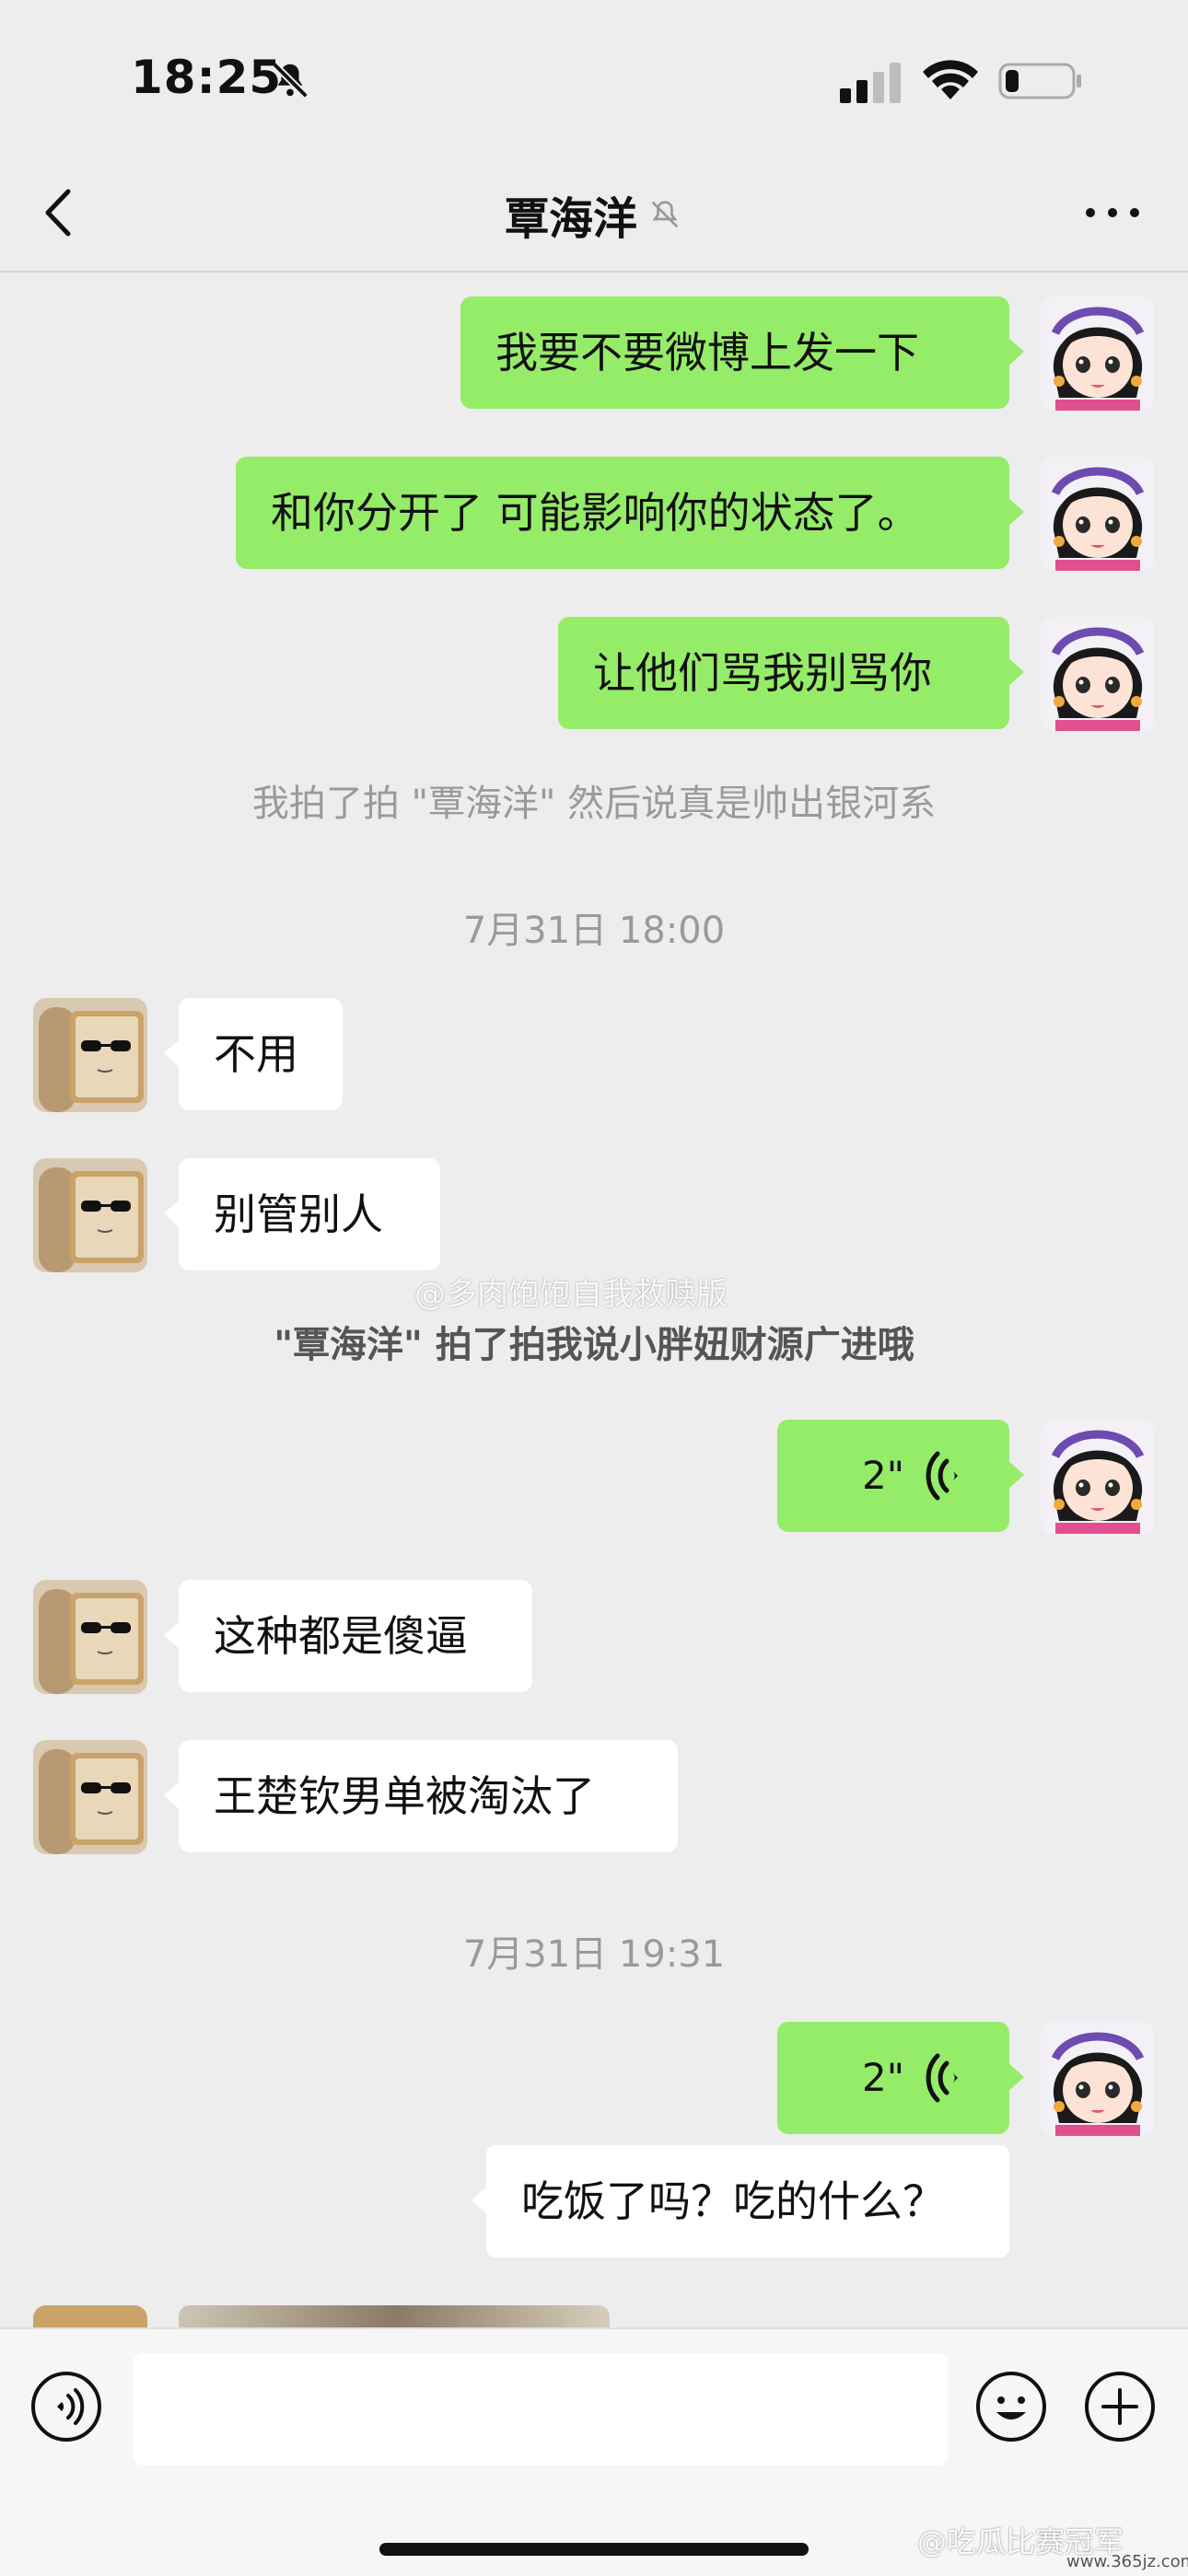 The image size is (1188, 2576). I want to click on received-message: 王楚钦男单被淘汰了, so click(421, 1796).